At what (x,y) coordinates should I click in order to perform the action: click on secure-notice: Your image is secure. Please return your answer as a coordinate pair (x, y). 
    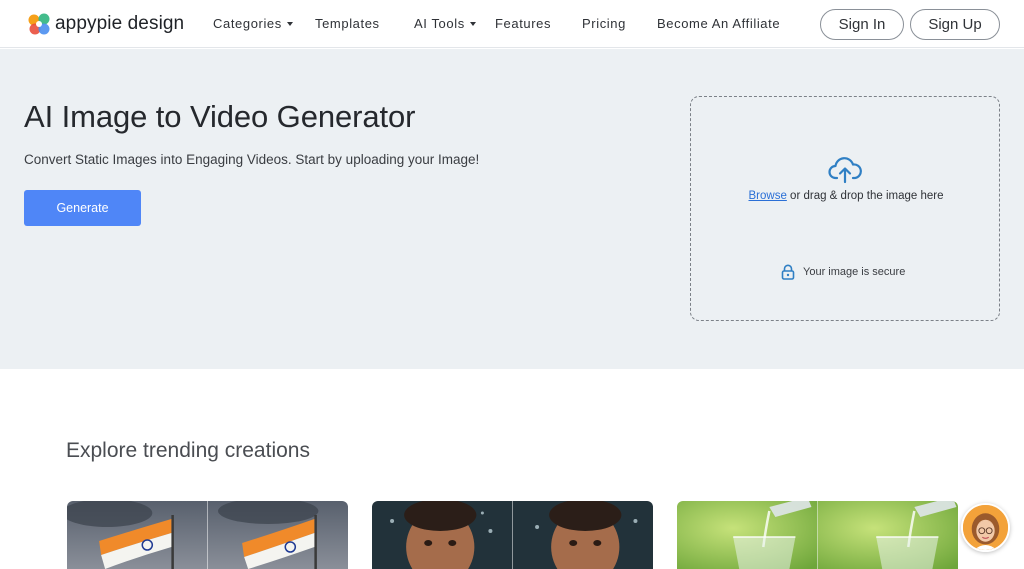
    Looking at the image, I should click on (843, 272).